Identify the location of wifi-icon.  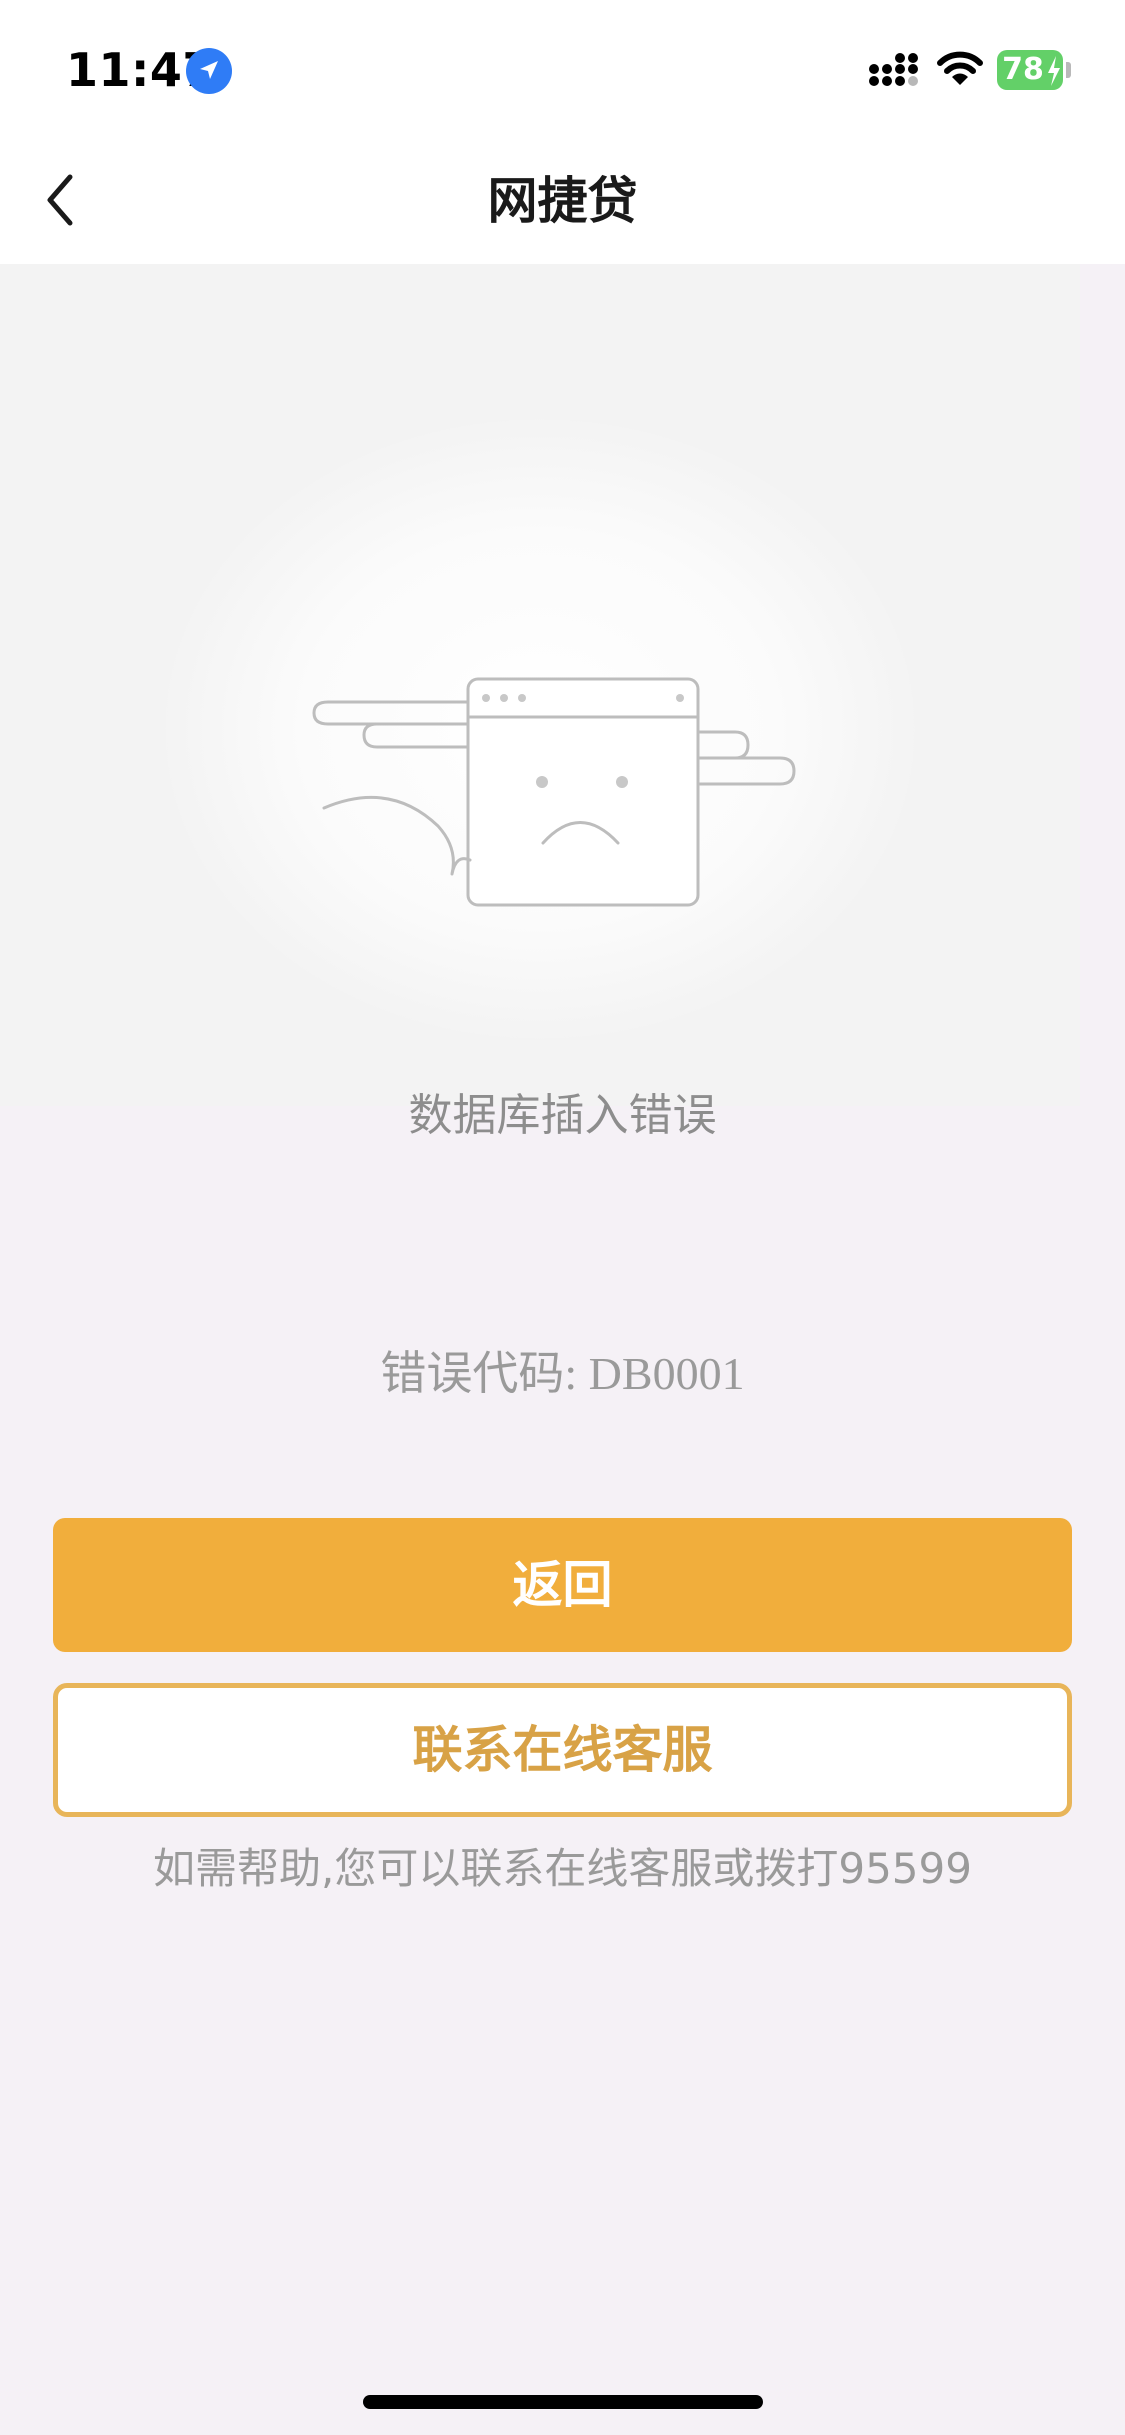
(960, 68).